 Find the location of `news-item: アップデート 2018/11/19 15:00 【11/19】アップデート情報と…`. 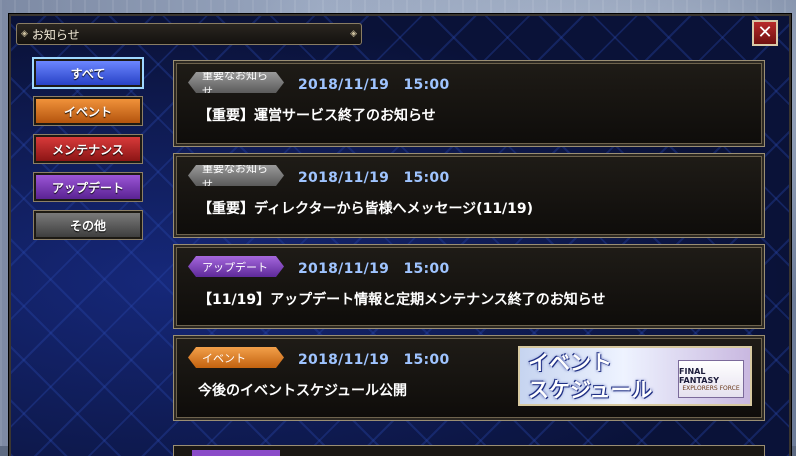

news-item: アップデート 2018/11/19 15:00 【11/19】アップデート情報と… is located at coordinates (469, 286).